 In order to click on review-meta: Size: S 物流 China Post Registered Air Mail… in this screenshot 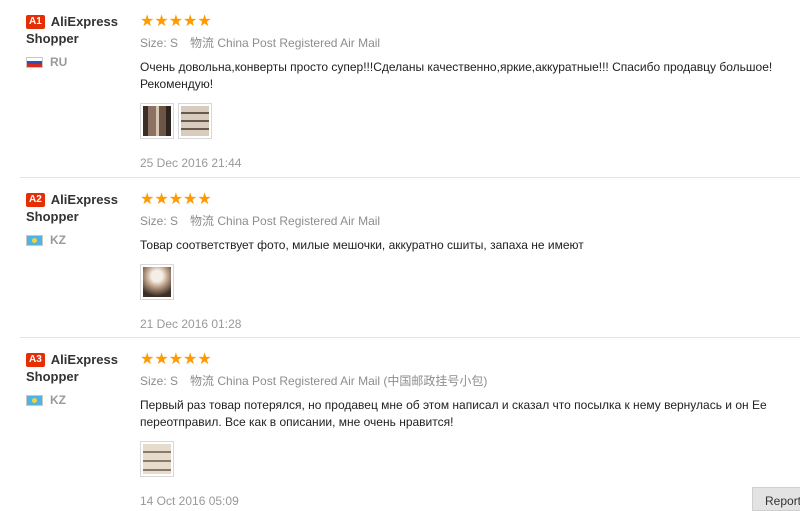, I will do `click(463, 381)`.